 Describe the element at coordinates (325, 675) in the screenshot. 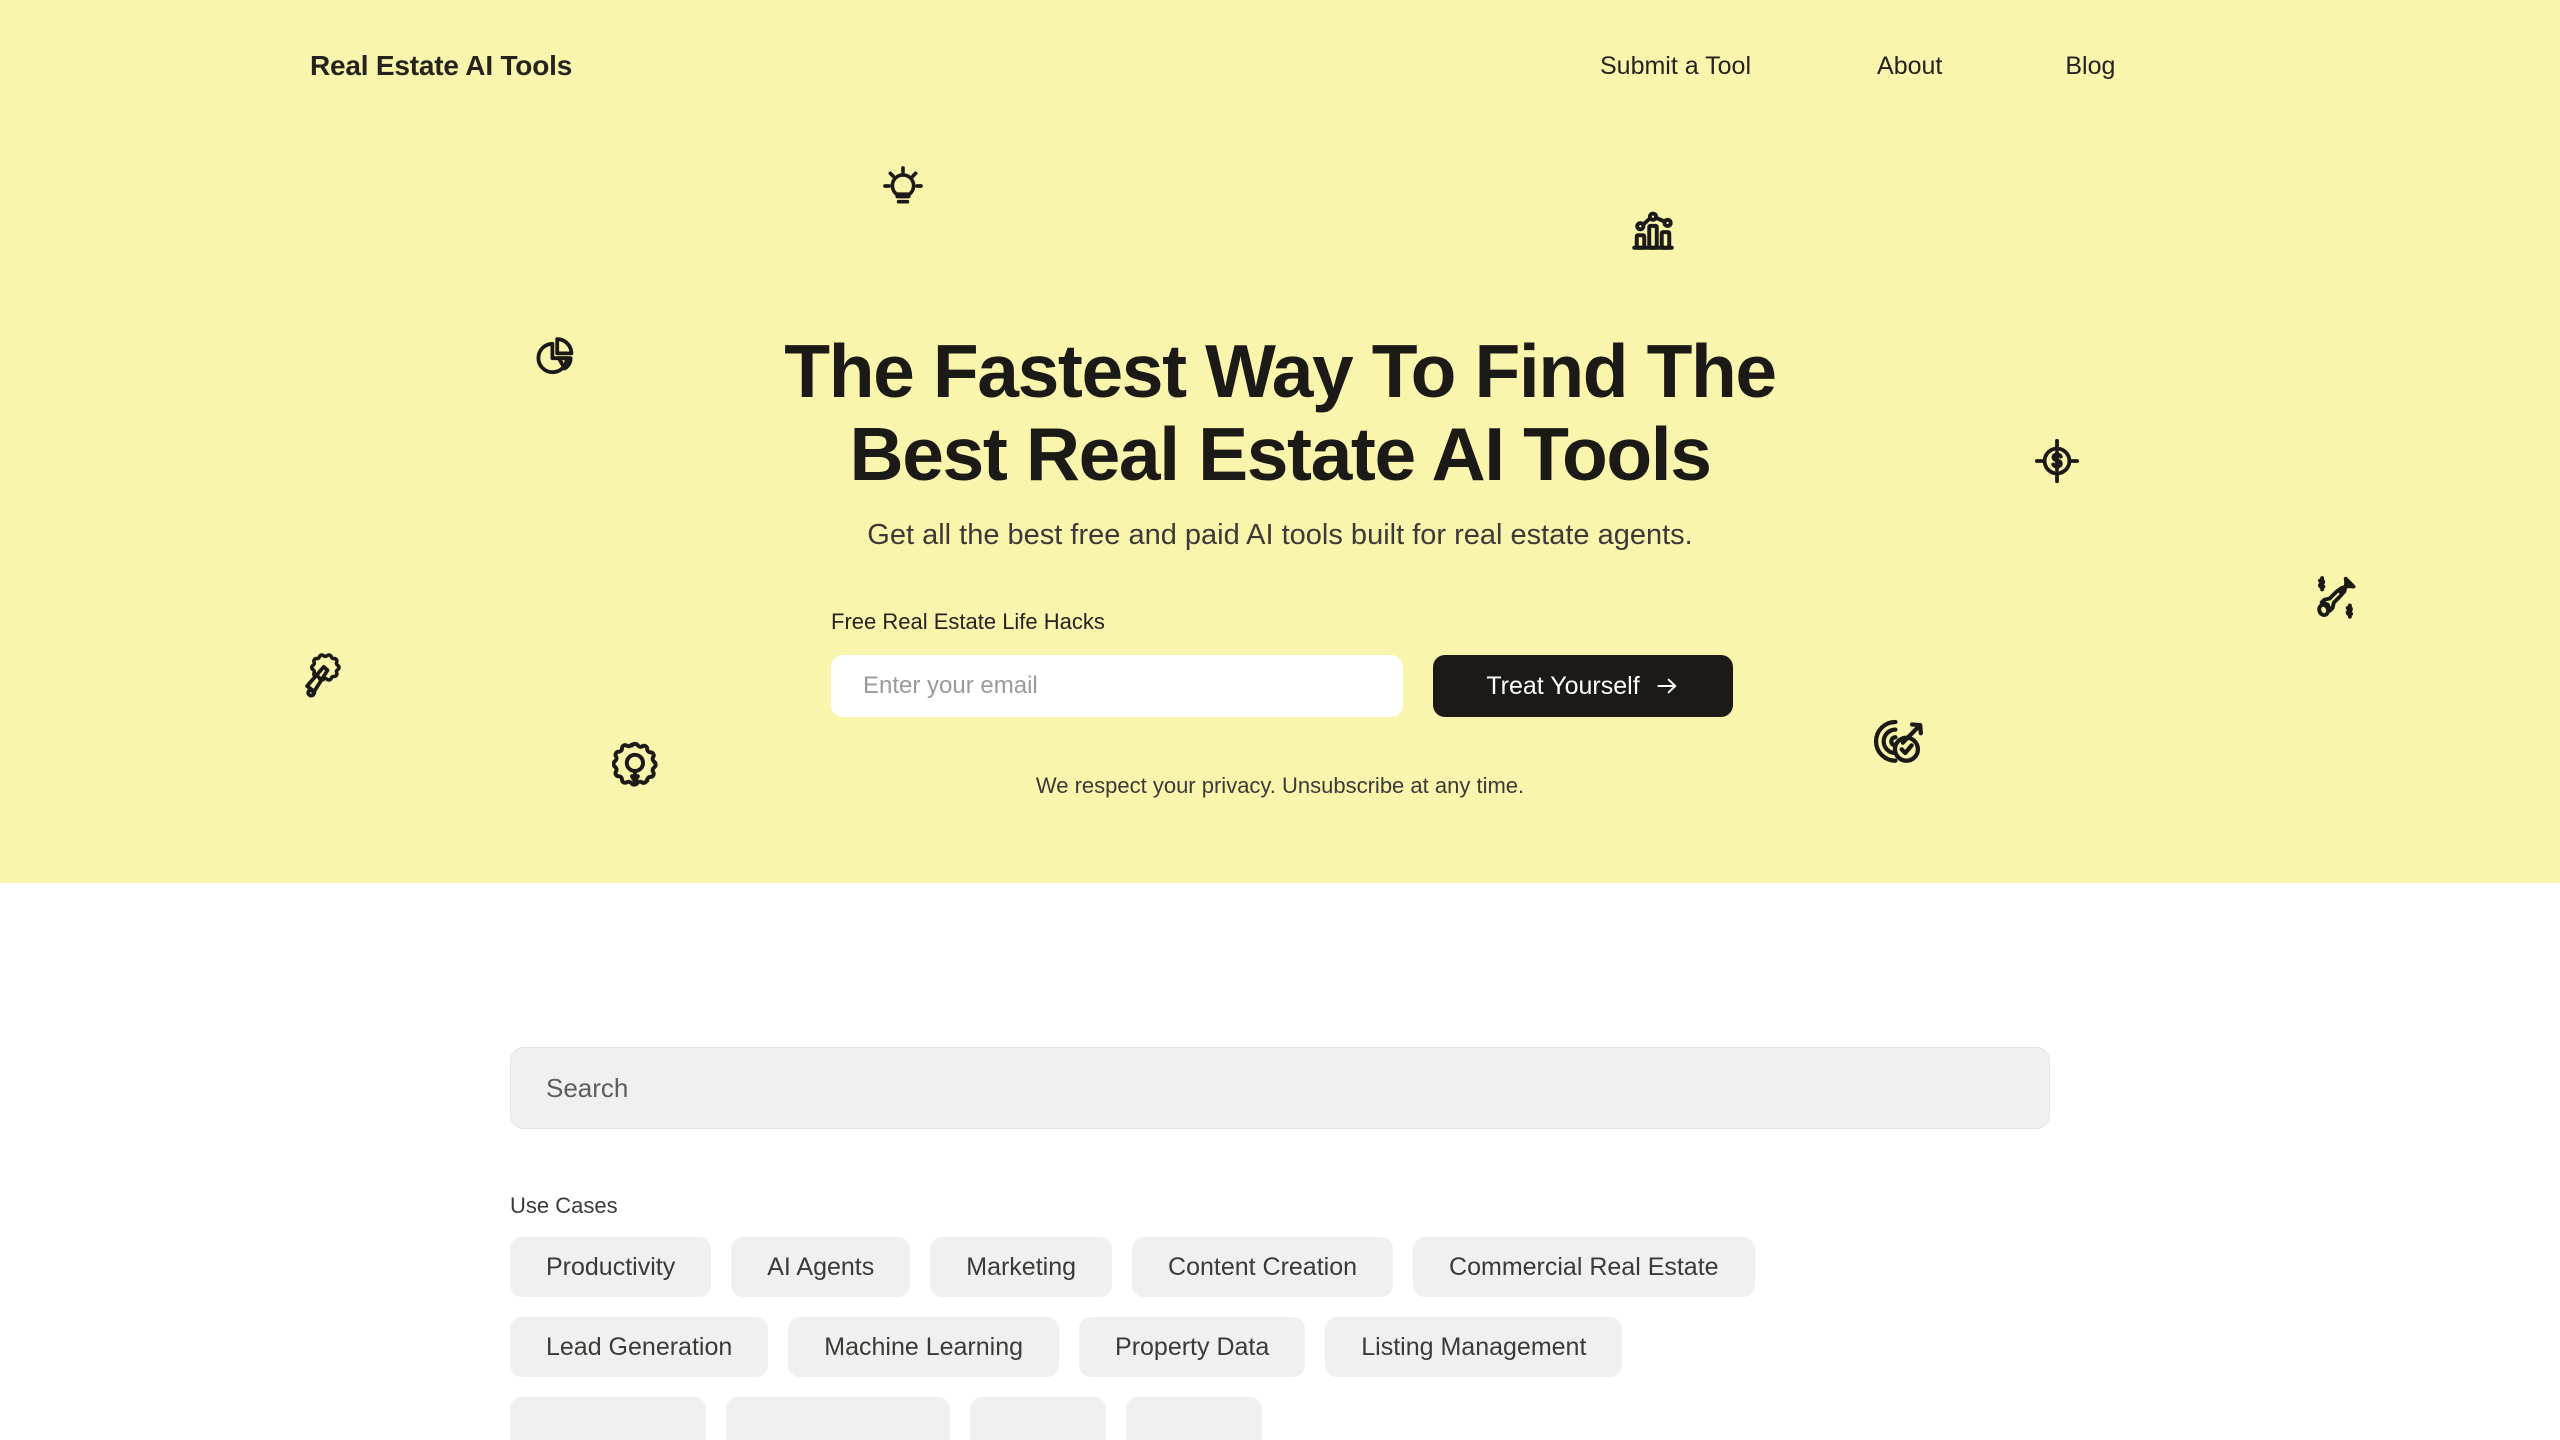

I see `megaphone-badge-icon` at that location.